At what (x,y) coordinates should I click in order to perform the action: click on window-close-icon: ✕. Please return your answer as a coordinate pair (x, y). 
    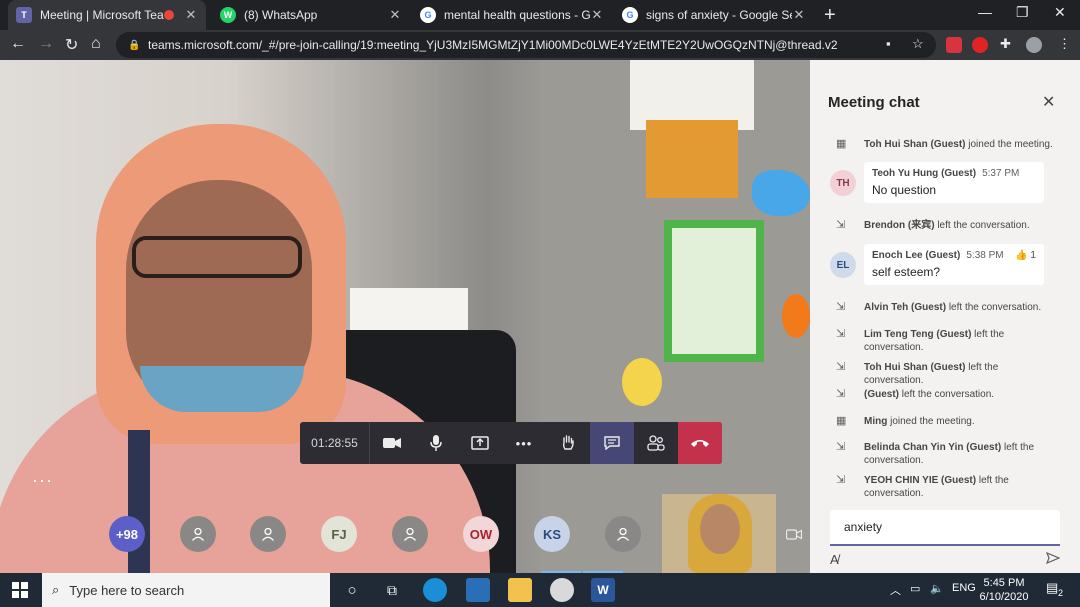
    Looking at the image, I should click on (1060, 12).